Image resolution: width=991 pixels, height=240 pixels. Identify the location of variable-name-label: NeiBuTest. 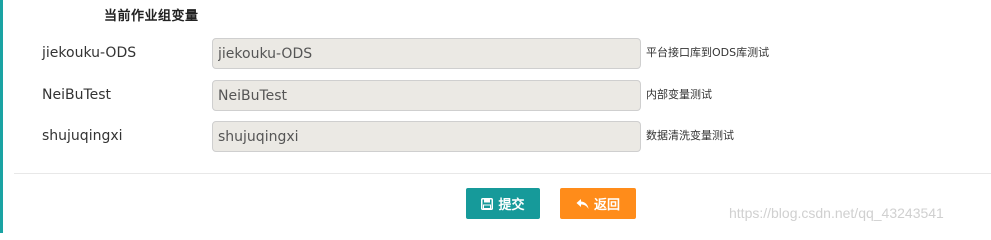
(77, 95).